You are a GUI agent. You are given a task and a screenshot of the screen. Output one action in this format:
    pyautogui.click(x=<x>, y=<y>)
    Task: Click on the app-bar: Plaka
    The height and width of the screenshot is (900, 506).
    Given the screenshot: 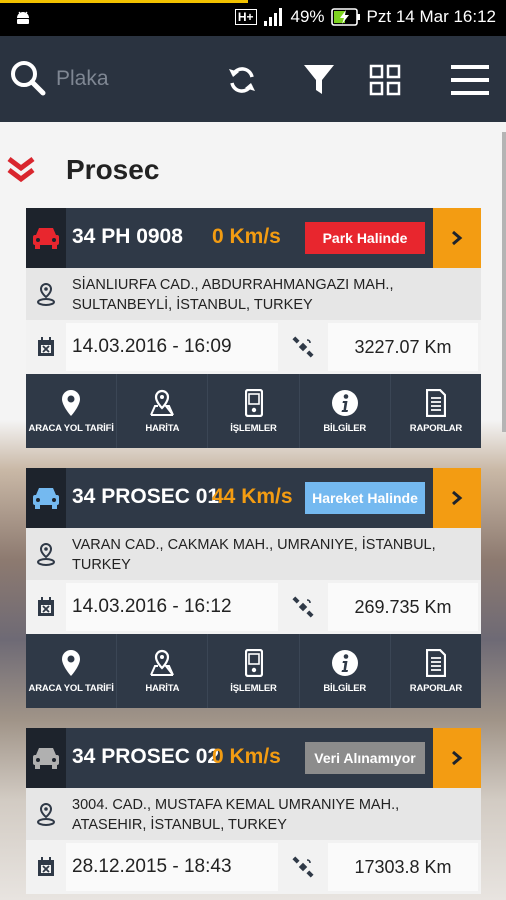 What is the action you would take?
    pyautogui.click(x=253, y=79)
    